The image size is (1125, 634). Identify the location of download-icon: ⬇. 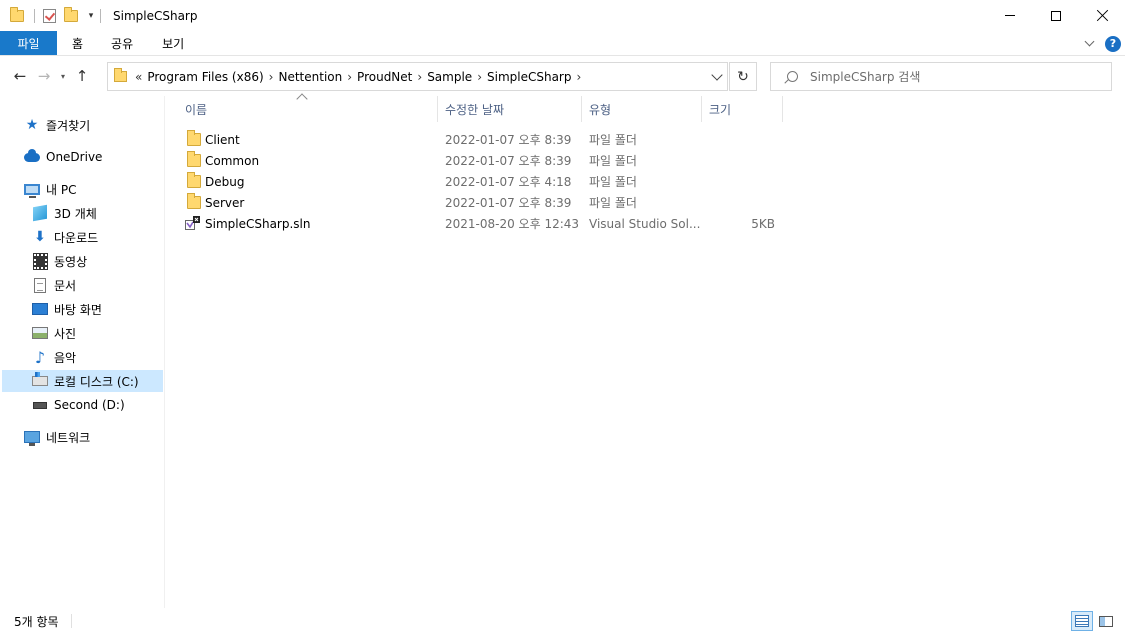
(40, 237).